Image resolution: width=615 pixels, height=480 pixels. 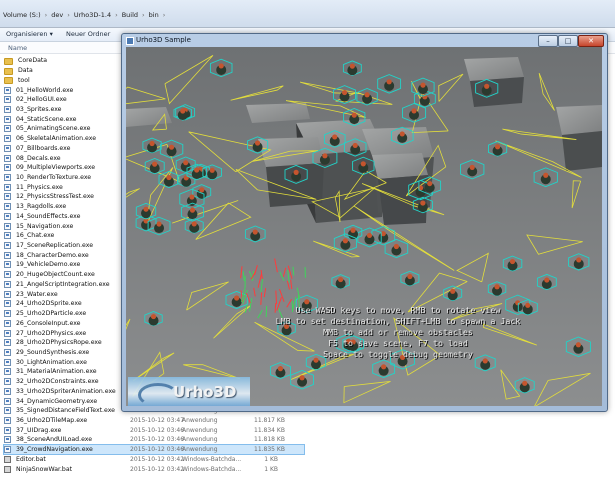 I want to click on hud-line: F5 to save scene, F7 to load, so click(x=398, y=343).